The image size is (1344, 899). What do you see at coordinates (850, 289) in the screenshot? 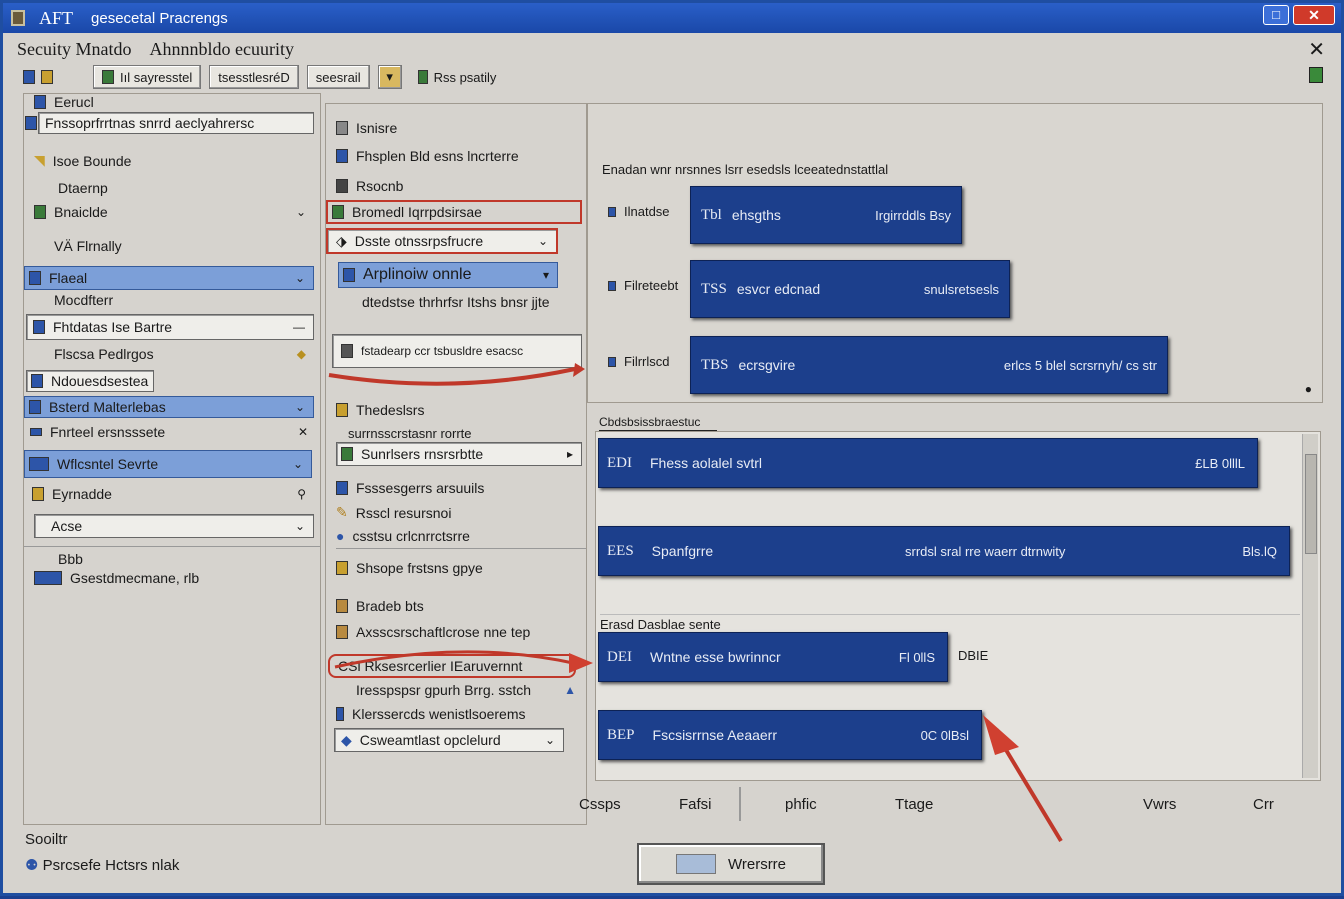
I see `chart-bar: TSS esvcr edcnad snulsretsesls` at bounding box center [850, 289].